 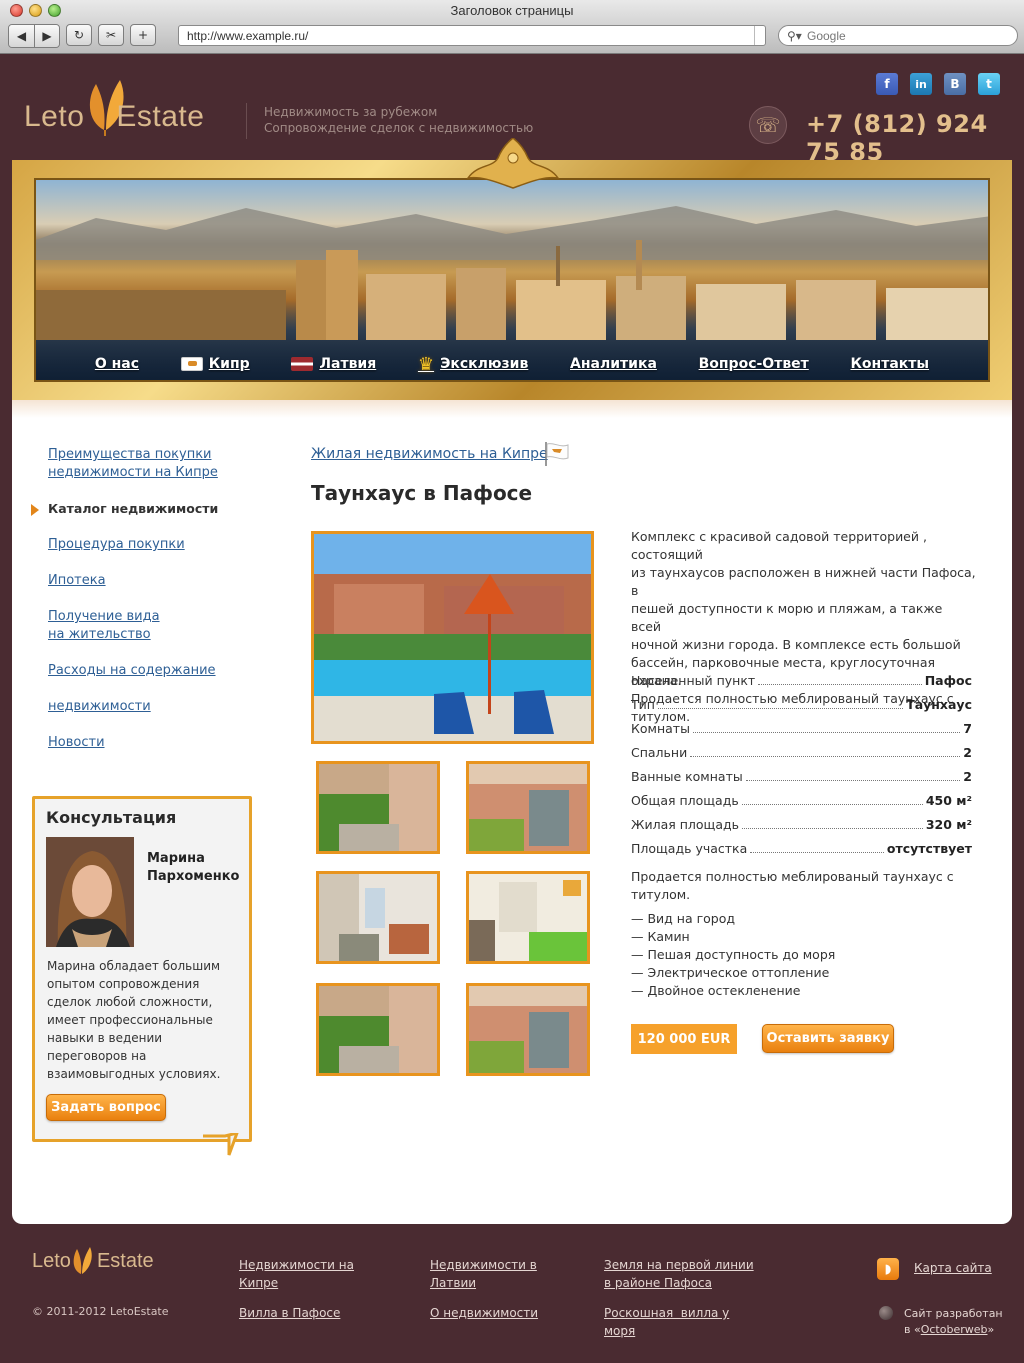 I want to click on bio-line: взаимовыгодных условиях., so click(x=134, y=1074).